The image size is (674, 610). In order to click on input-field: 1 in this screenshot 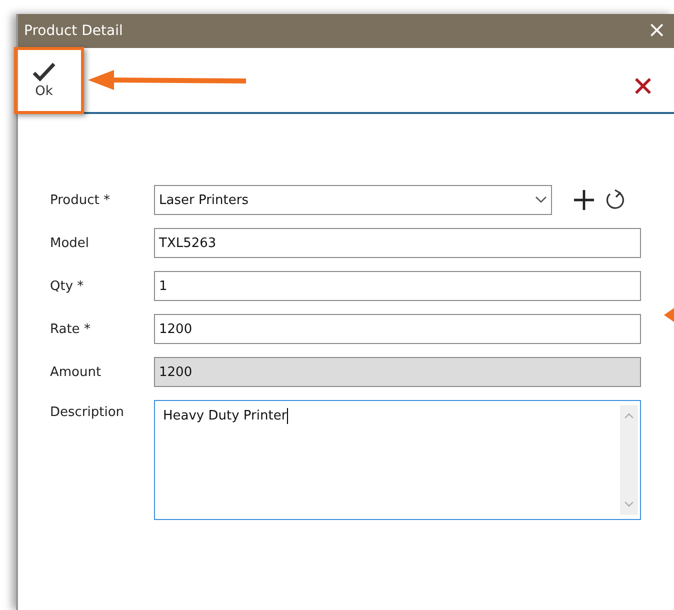, I will do `click(397, 286)`.